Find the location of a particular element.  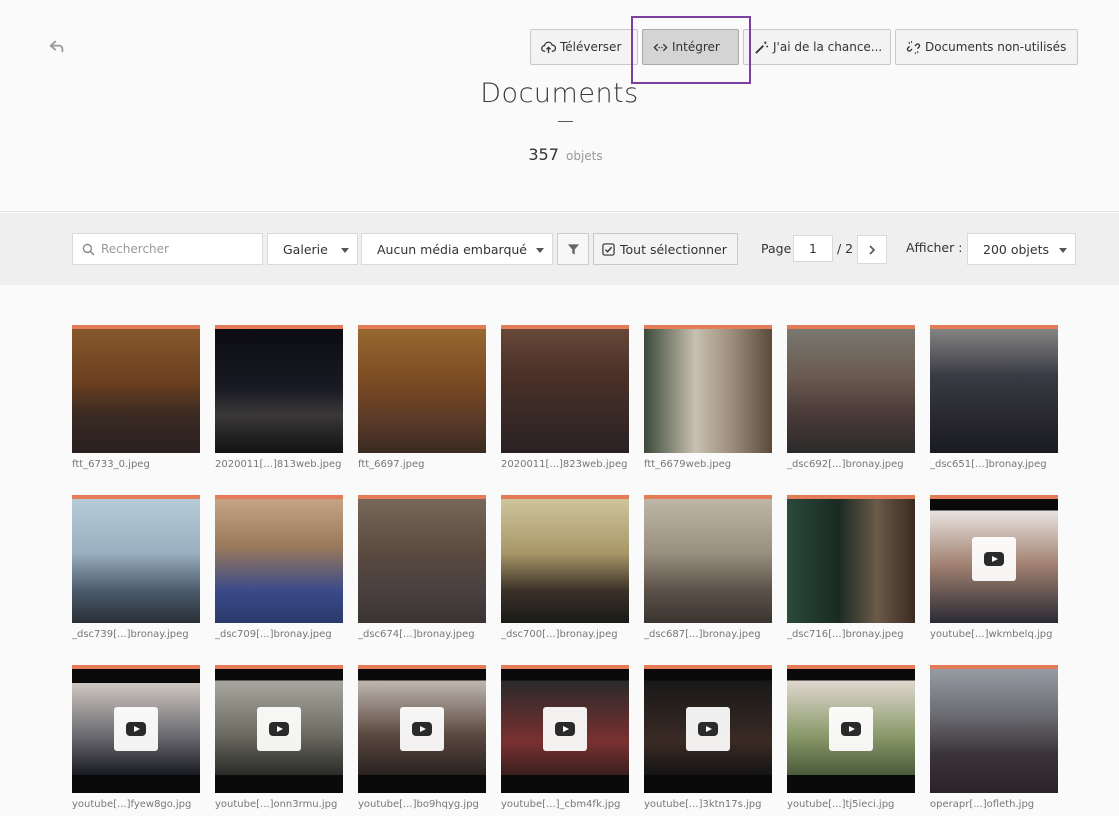

document-card: _dsc716[...]bronay.jpeg is located at coordinates (851, 571).